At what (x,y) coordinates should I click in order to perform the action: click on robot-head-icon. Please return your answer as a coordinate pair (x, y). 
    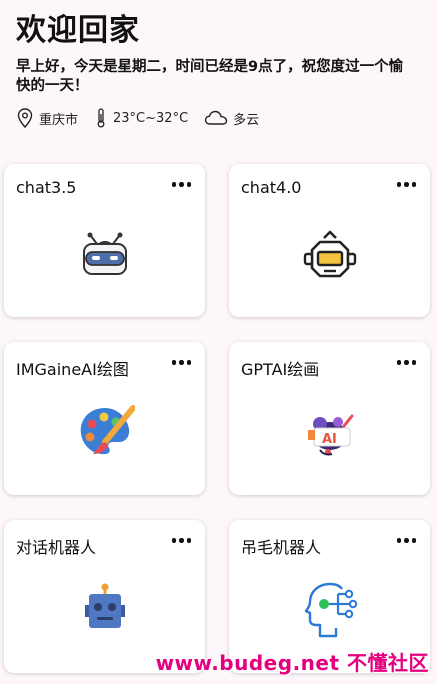
    Looking at the image, I should click on (329, 254).